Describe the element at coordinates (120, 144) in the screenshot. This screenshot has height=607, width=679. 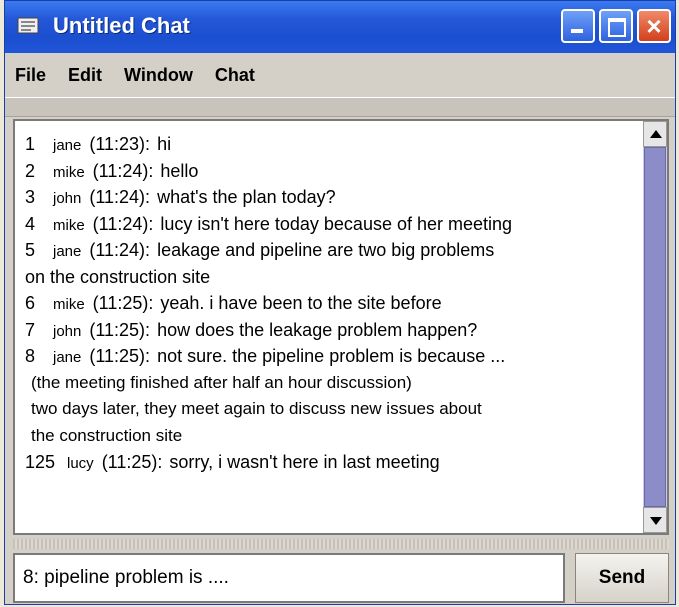
I see `message-time: (11:23):` at that location.